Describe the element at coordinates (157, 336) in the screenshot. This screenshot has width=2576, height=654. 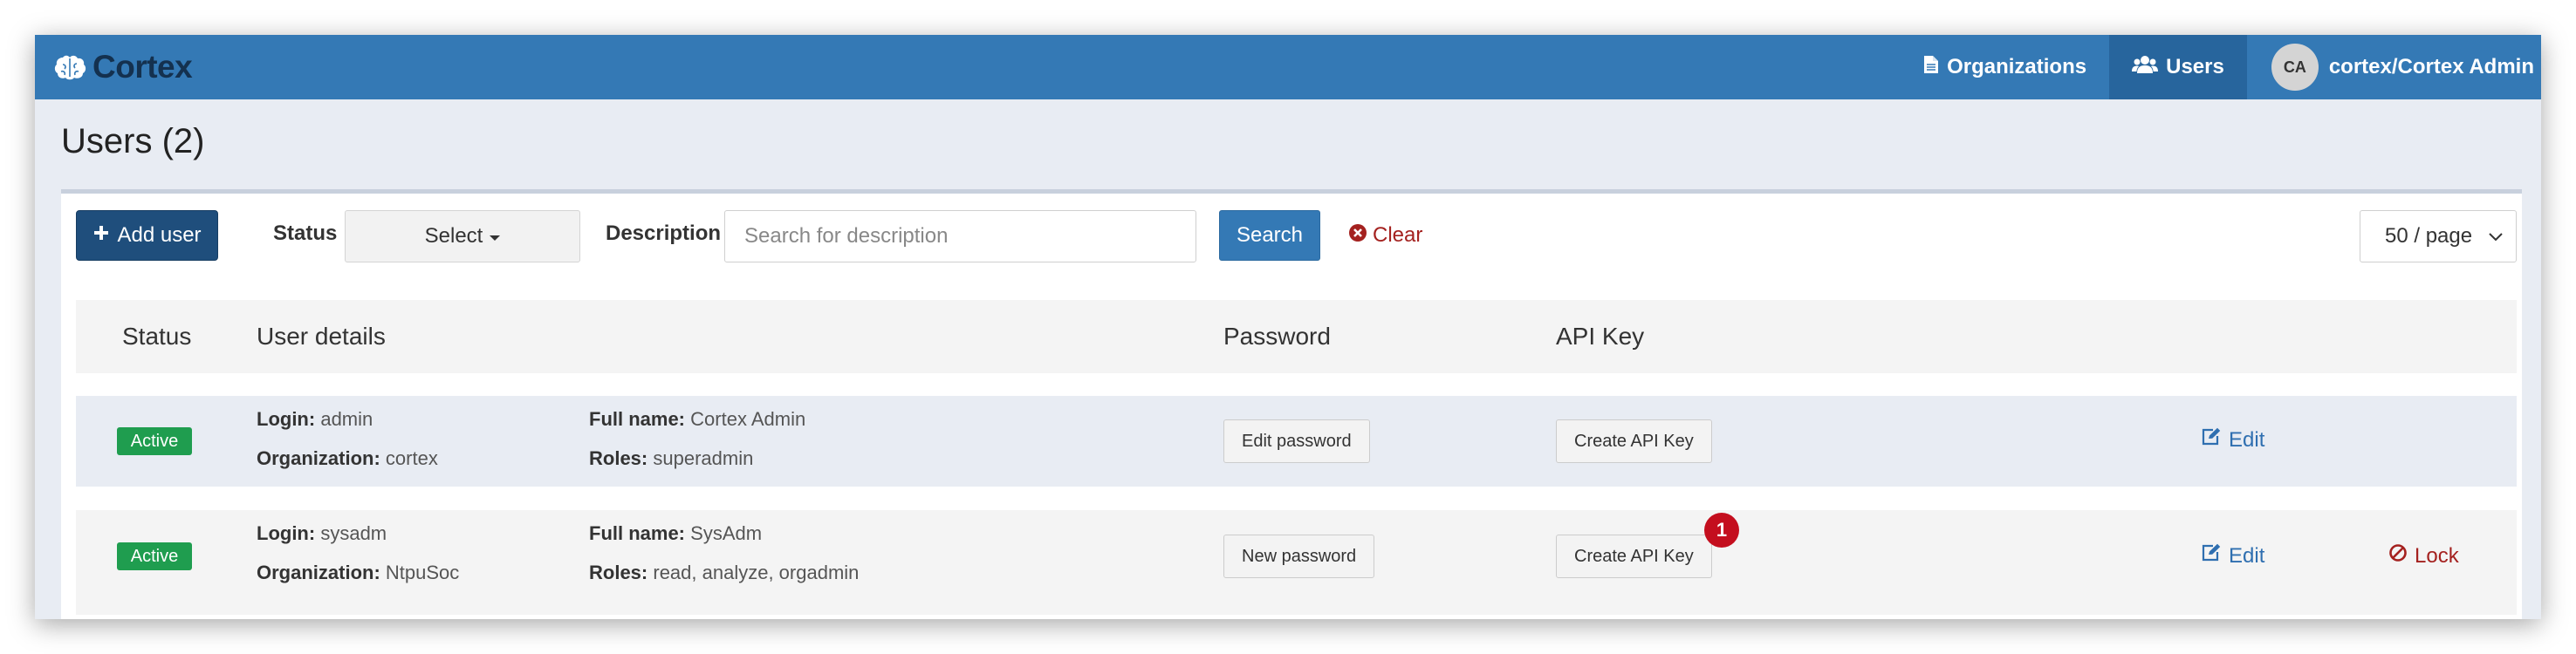
I see `header-status: Status` at that location.